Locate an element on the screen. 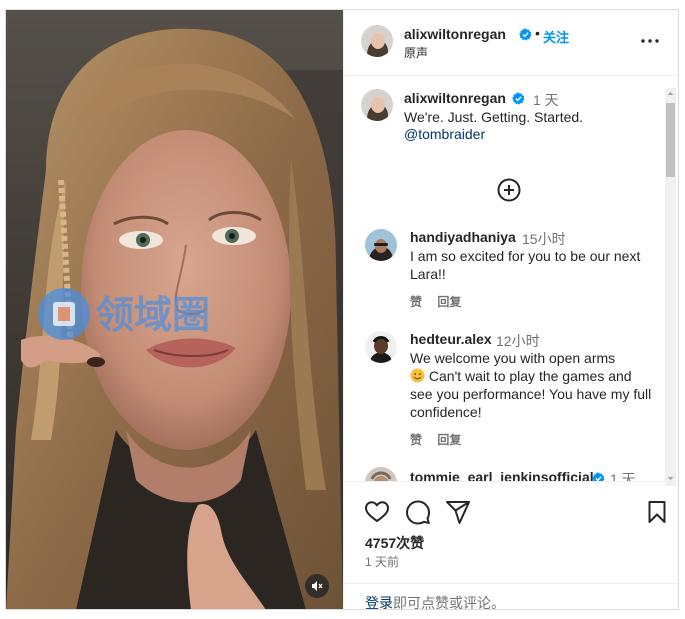  caption-author-avatar is located at coordinates (377, 105).